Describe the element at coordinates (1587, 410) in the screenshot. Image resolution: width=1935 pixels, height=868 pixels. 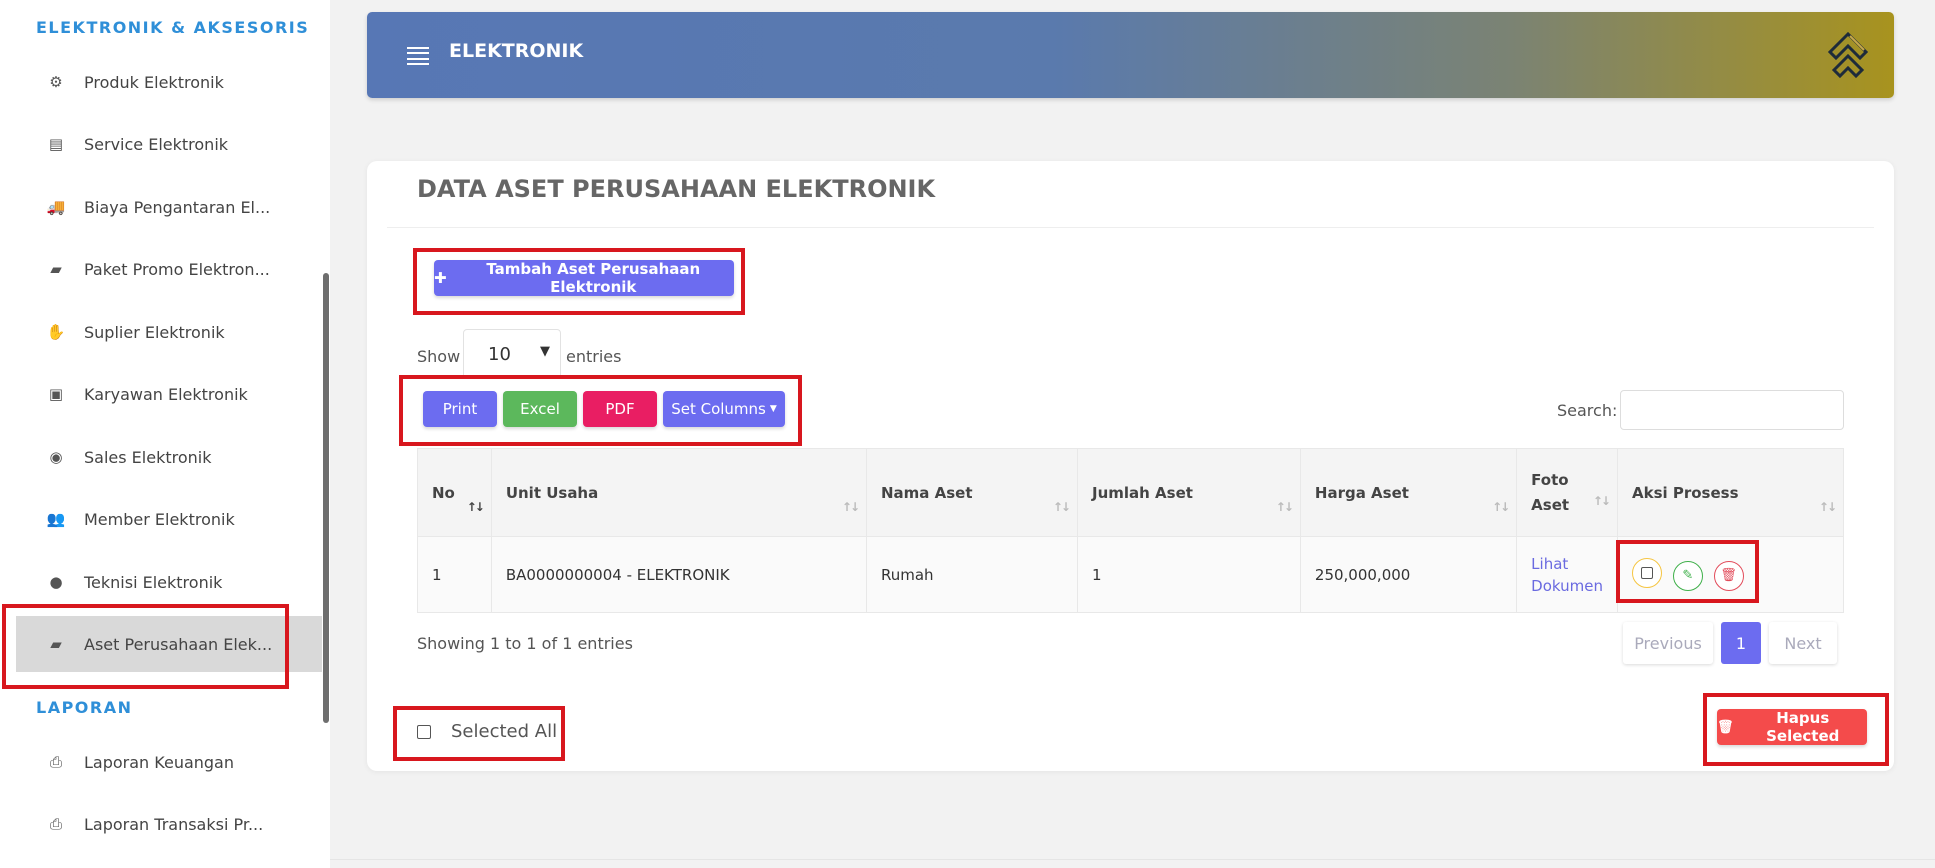
I see `search-label: Search:` at that location.